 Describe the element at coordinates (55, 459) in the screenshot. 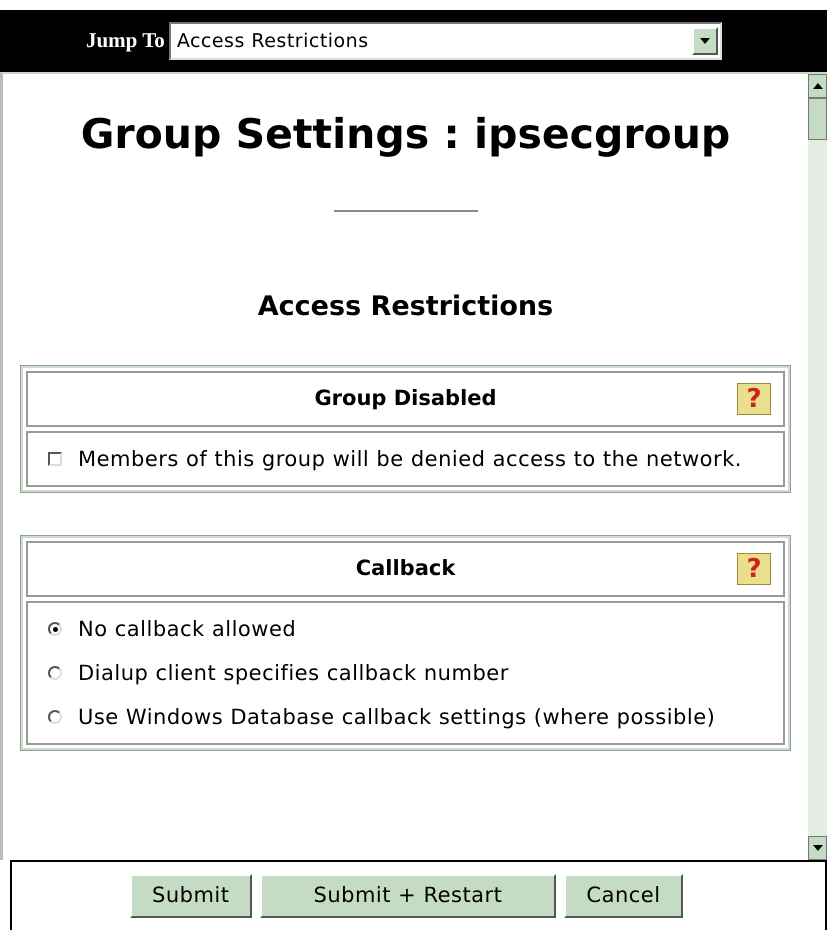

I see `checkbox` at that location.